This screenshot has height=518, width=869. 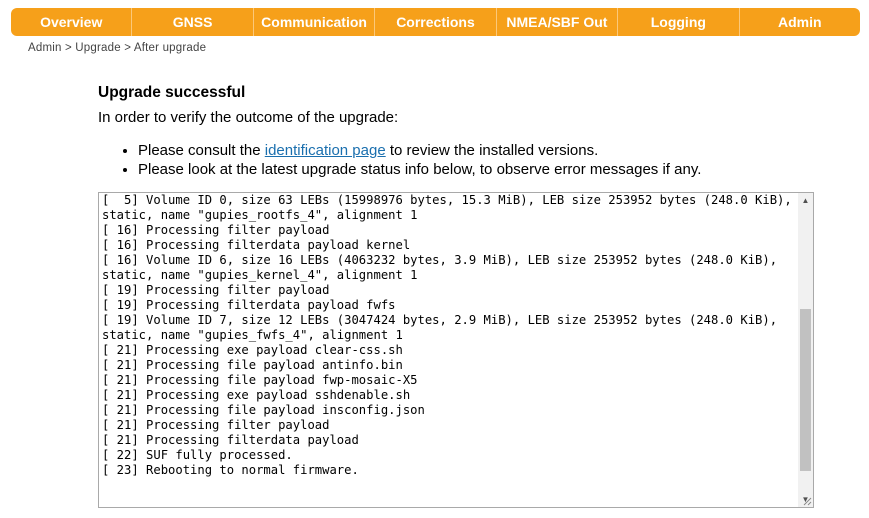 I want to click on bullet1-prefix: Please consult the, so click(x=201, y=150).